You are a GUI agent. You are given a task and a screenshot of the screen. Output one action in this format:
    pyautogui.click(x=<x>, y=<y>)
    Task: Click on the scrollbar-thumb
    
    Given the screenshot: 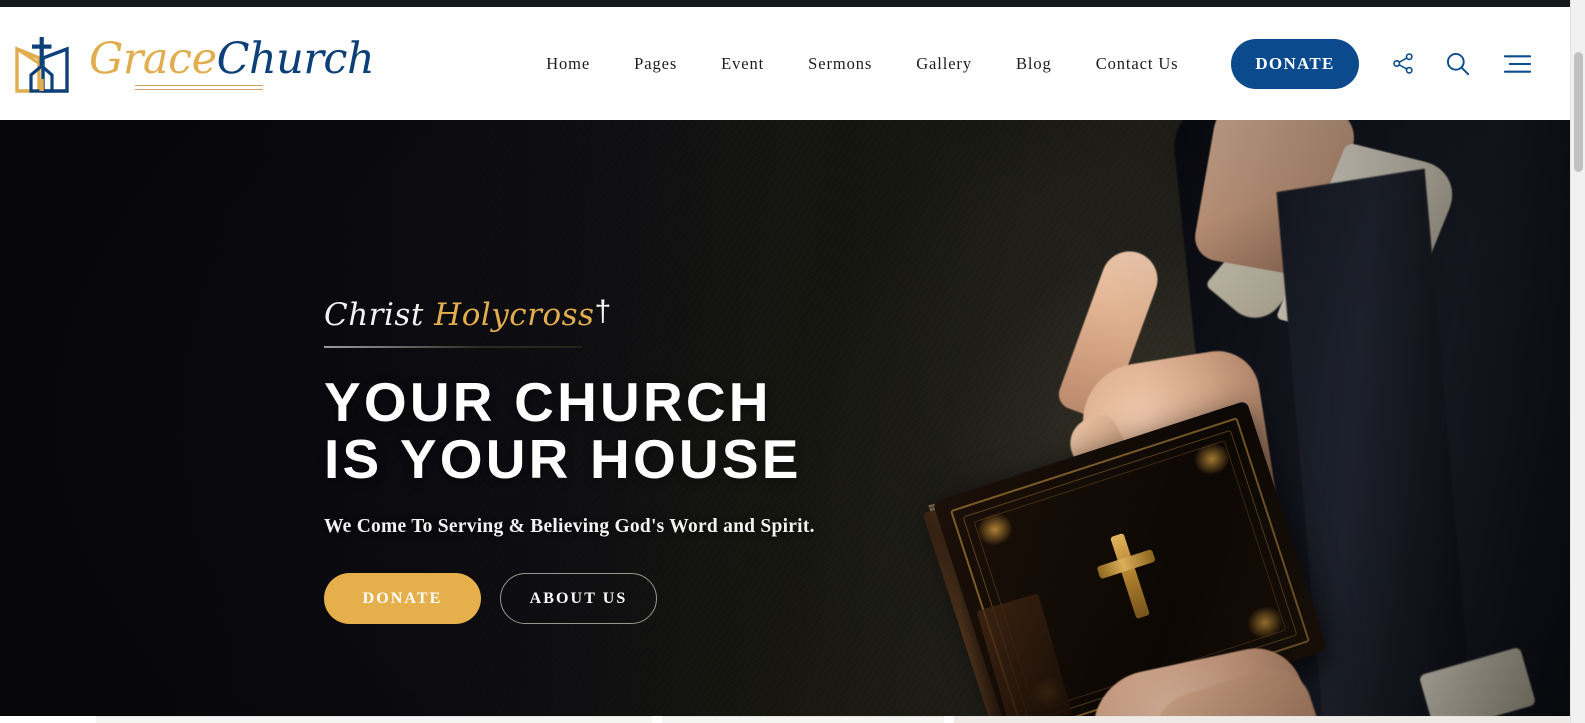 What is the action you would take?
    pyautogui.click(x=1578, y=112)
    